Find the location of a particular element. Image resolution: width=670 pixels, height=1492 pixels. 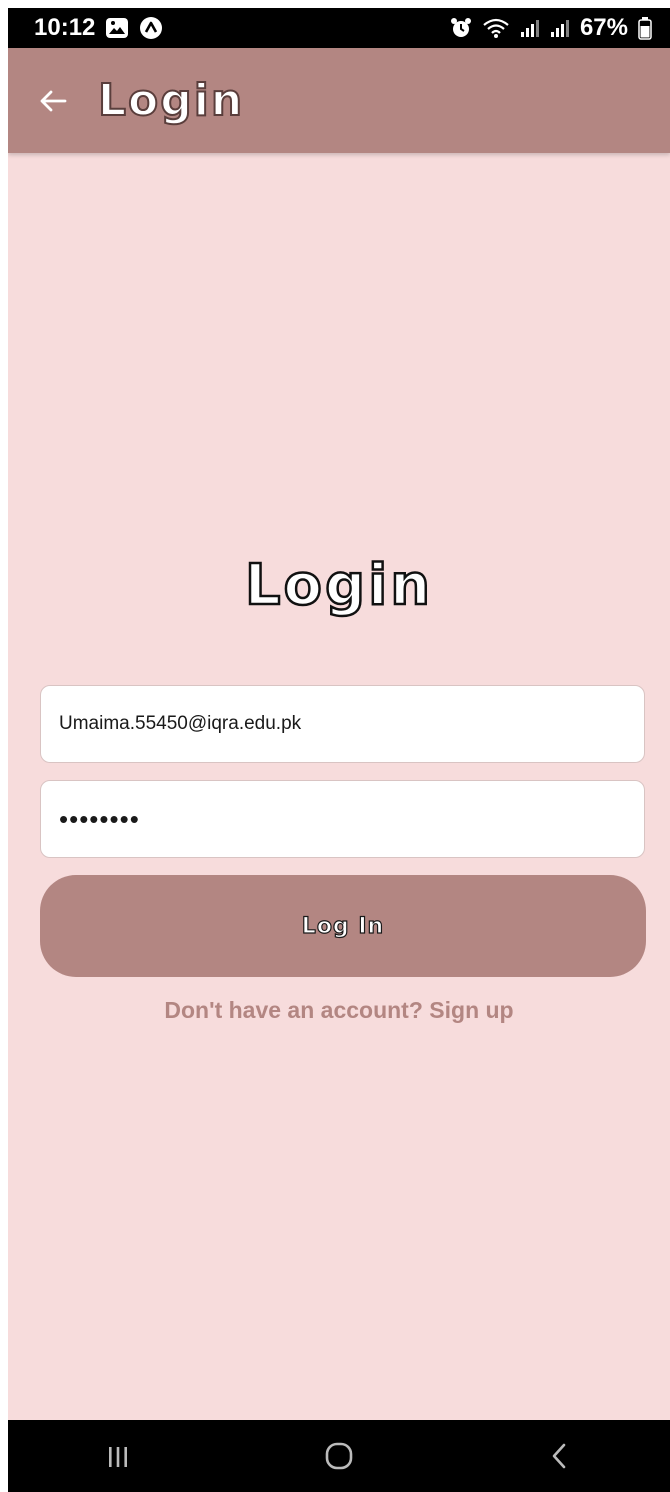

recents-button is located at coordinates (118, 1456).